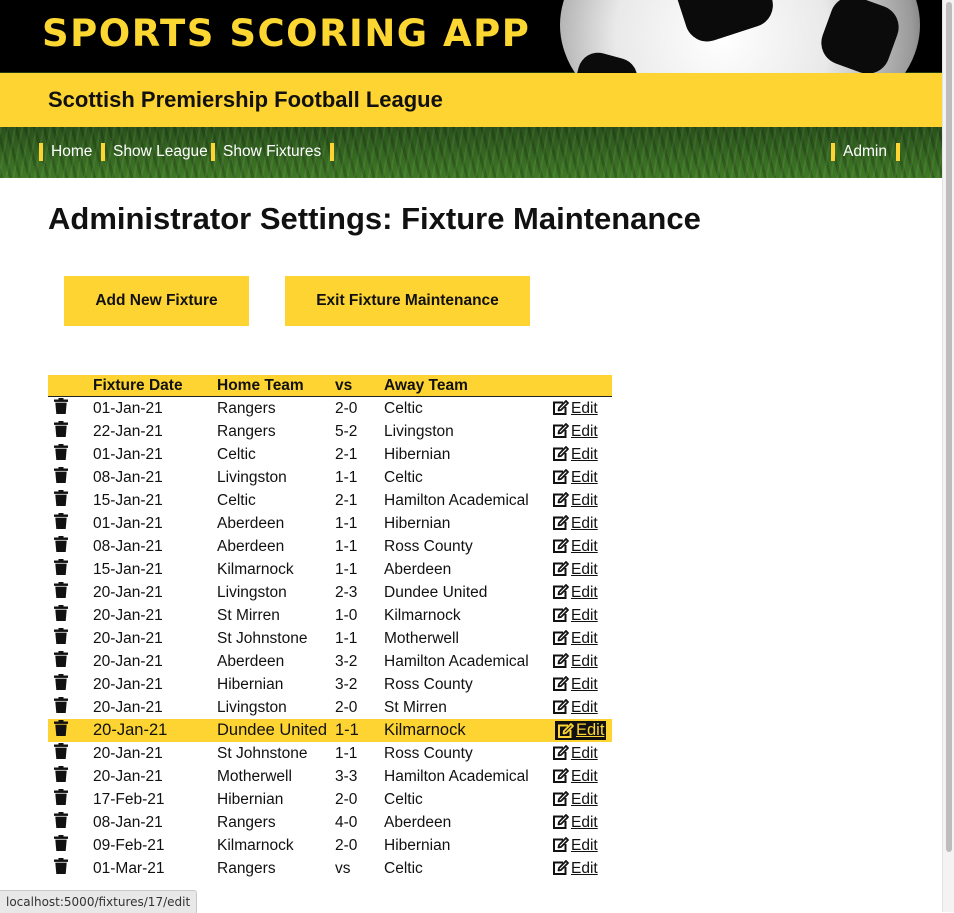 This screenshot has width=954, height=913. What do you see at coordinates (330, 569) in the screenshot?
I see `table-row: 15-Jan-21 Kilmarnock 1-1 Aberdeen Edit` at bounding box center [330, 569].